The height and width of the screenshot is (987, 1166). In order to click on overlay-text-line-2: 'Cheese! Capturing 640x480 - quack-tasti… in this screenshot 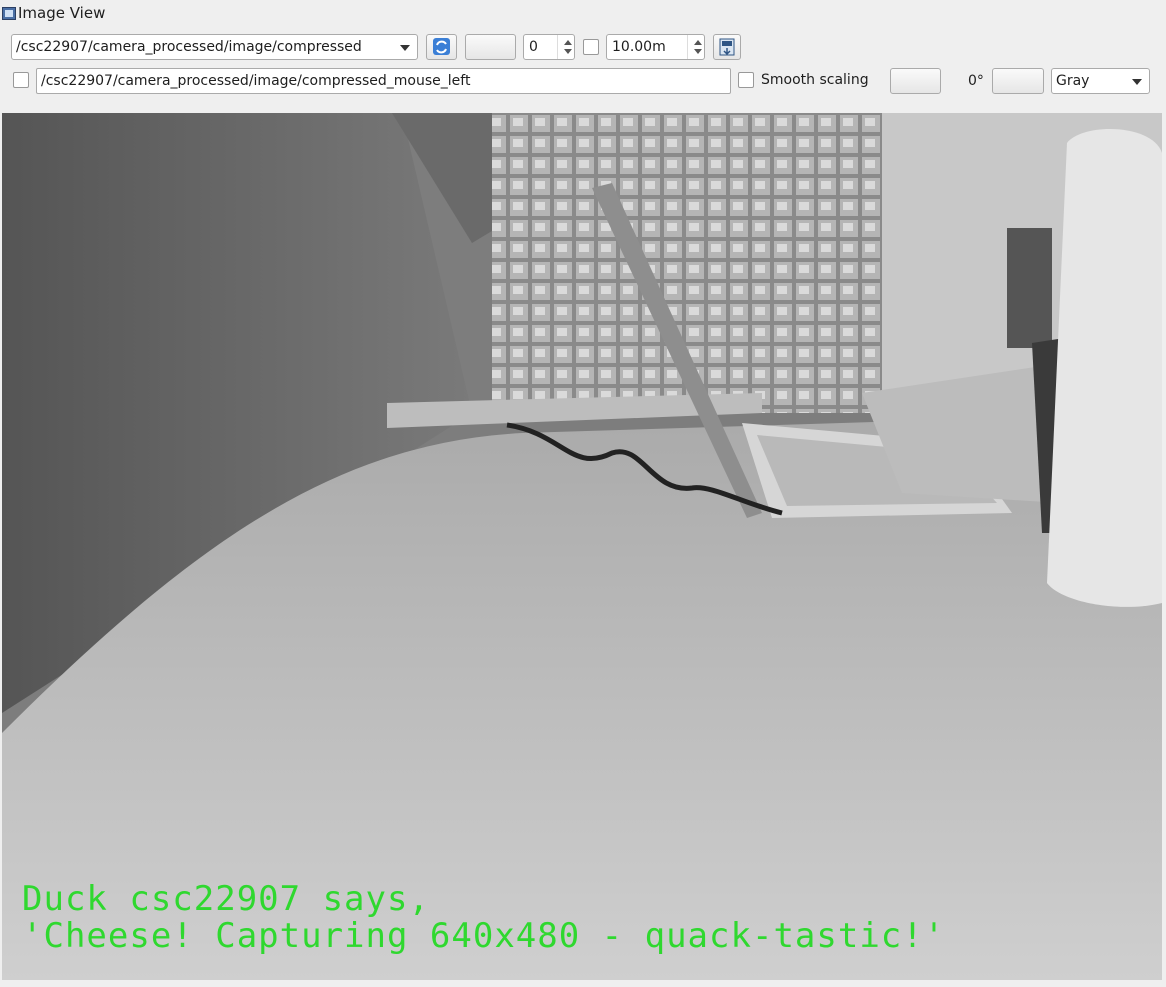, I will do `click(484, 936)`.